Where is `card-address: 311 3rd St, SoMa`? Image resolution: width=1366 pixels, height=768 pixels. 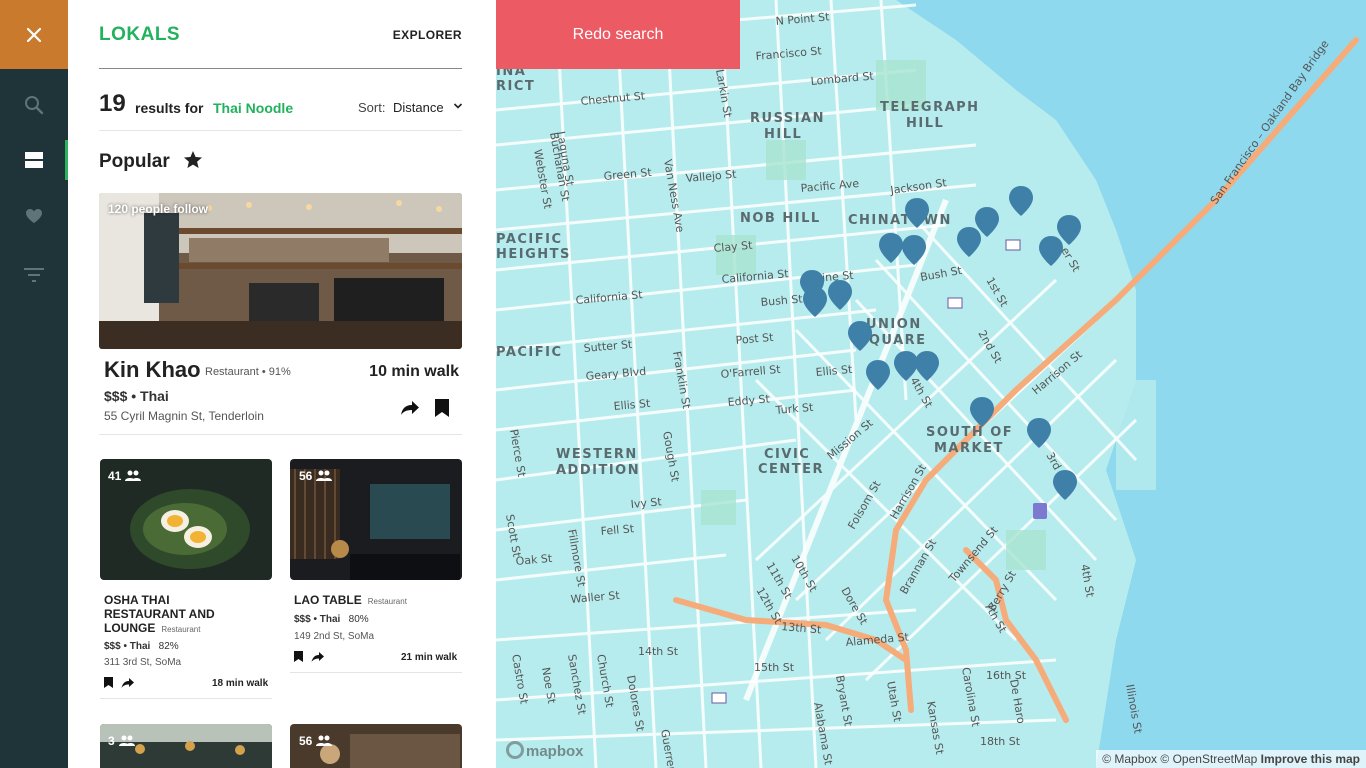 card-address: 311 3rd St, SoMa is located at coordinates (143, 662).